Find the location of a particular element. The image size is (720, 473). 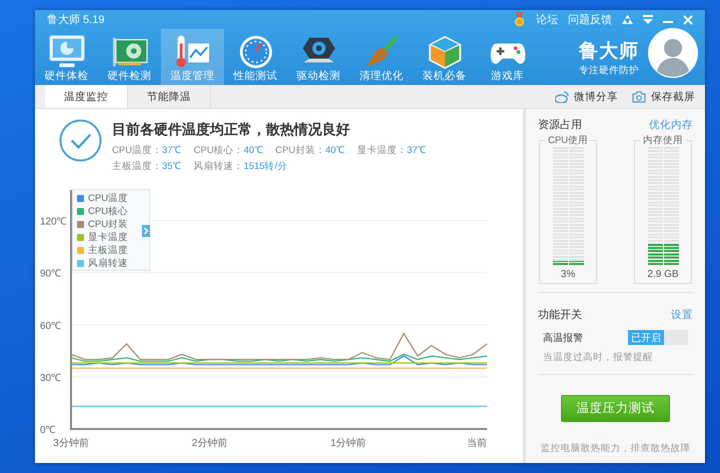

y-tick-label: 120℃ is located at coordinates (53, 222).